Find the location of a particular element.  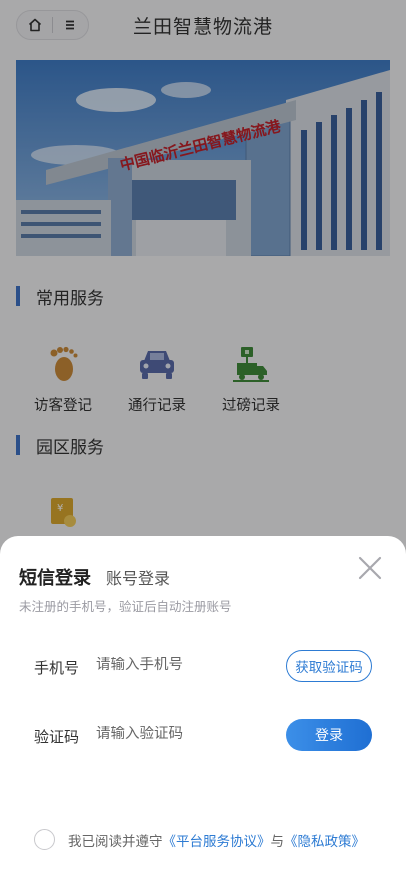

phone-input is located at coordinates (186, 665).